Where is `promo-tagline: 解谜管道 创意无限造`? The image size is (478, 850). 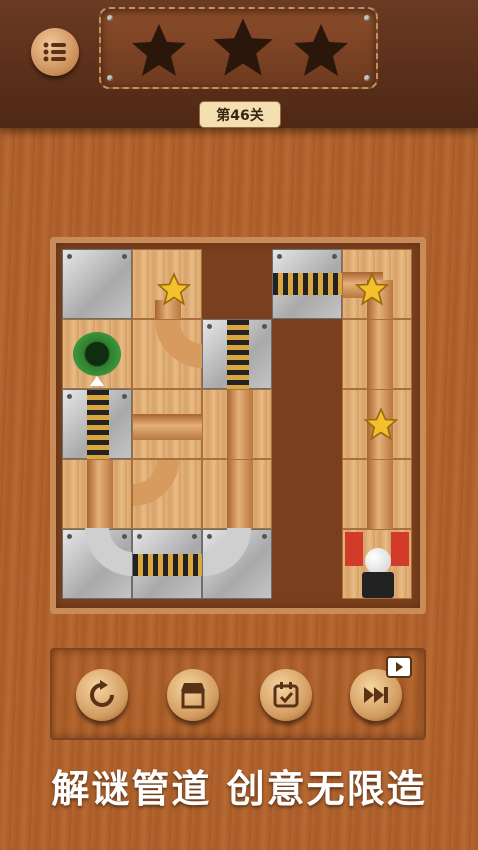 promo-tagline: 解谜管道 创意无限造 is located at coordinates (239, 789).